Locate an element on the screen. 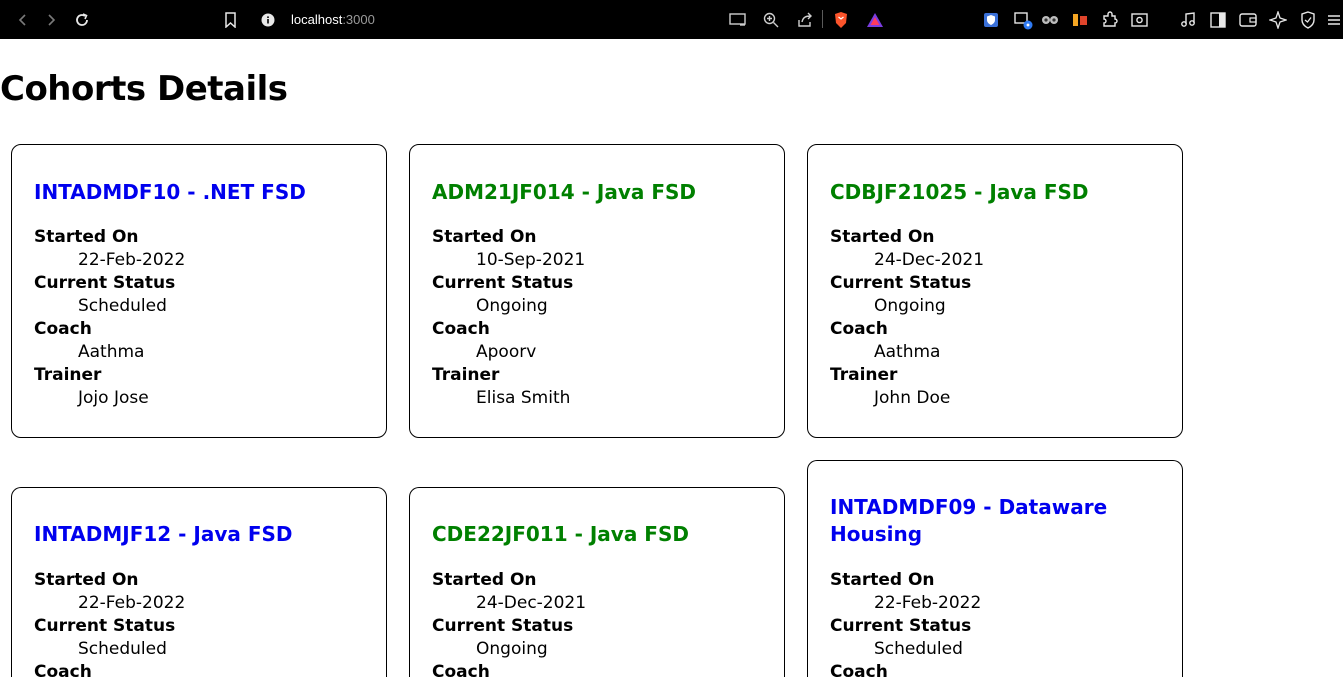 This screenshot has width=1343, height=677. cohort-title: ADM21JF014 - Java FSD is located at coordinates (564, 192).